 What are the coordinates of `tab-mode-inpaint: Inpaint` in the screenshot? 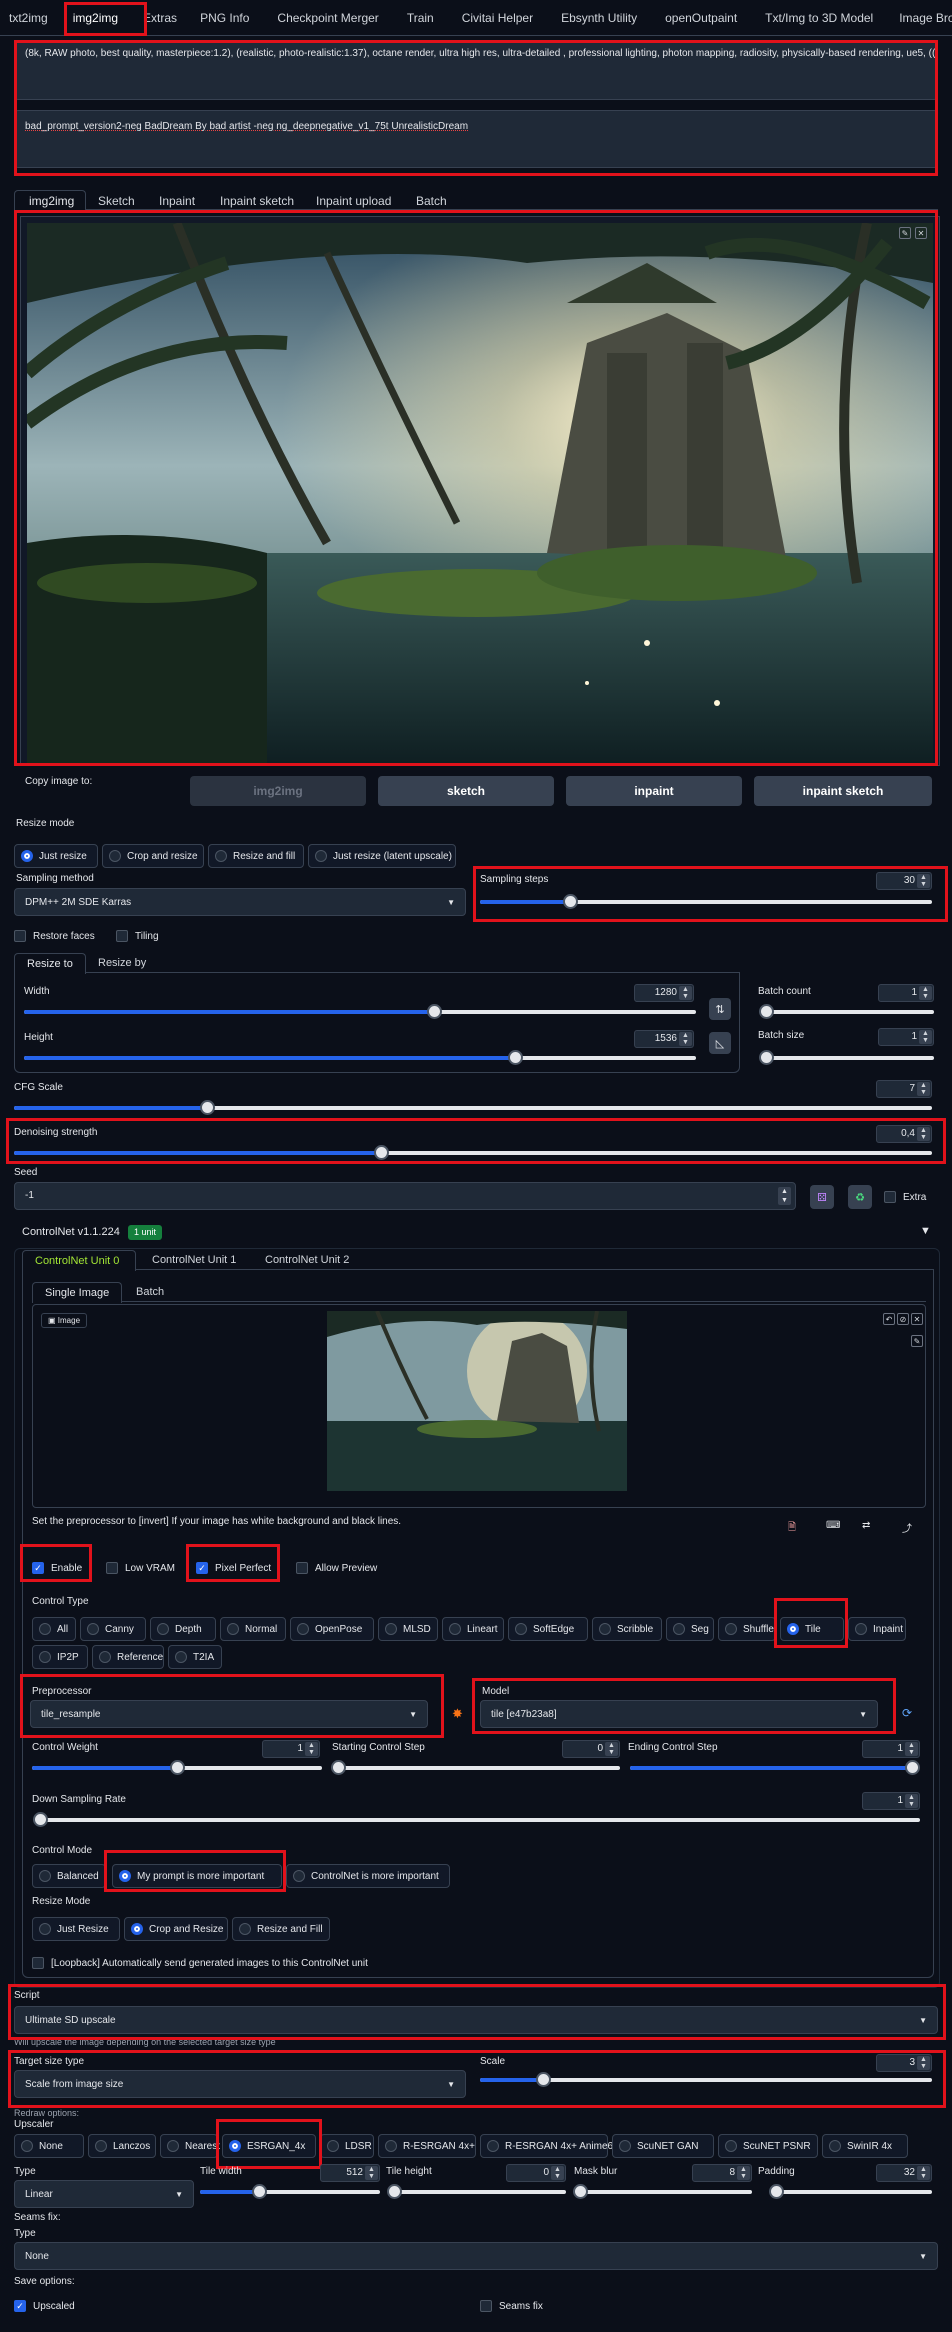 It's located at (177, 201).